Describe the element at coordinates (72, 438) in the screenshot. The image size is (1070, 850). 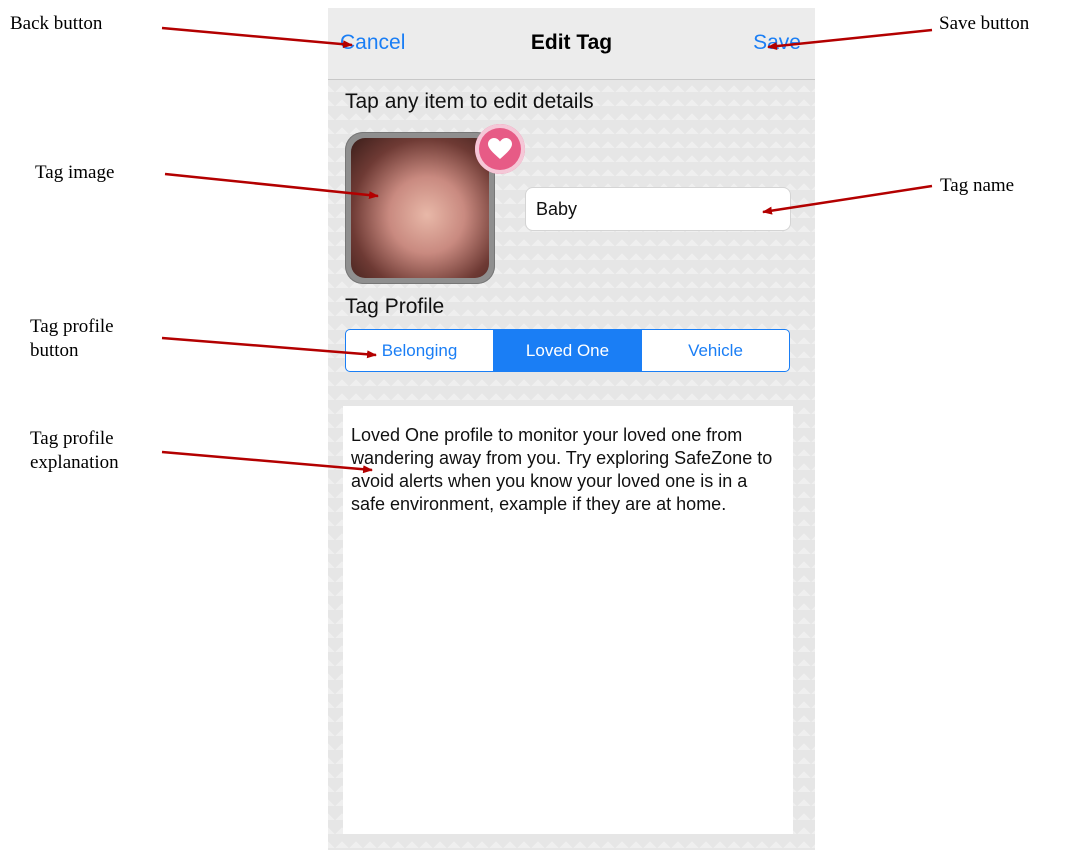
I see `annotation-tag-profile-explanation-line1: Tag profile` at that location.